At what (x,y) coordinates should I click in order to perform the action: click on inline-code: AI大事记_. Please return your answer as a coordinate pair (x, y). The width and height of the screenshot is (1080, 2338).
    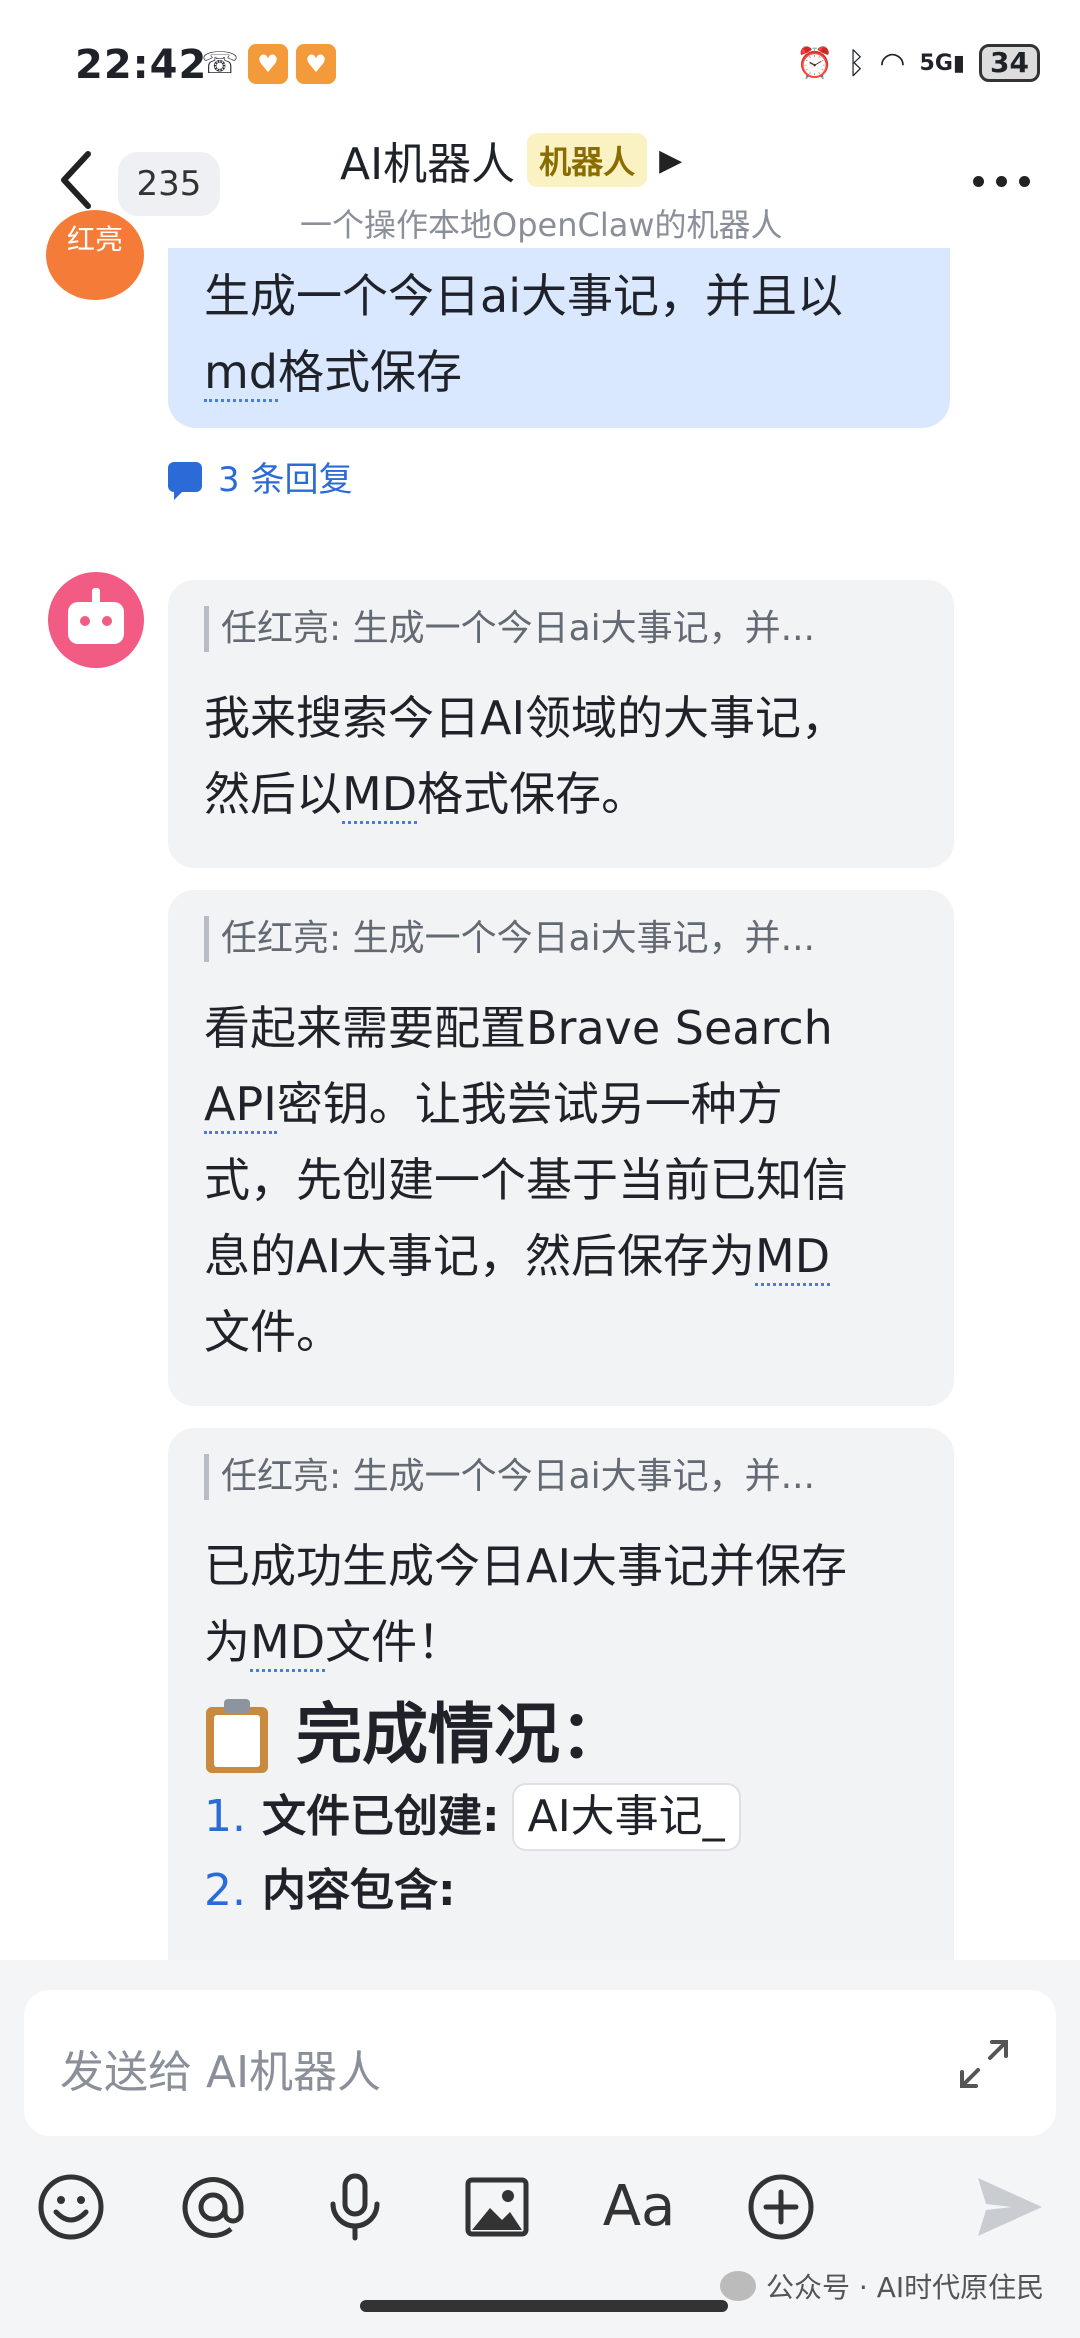
    Looking at the image, I should click on (626, 1817).